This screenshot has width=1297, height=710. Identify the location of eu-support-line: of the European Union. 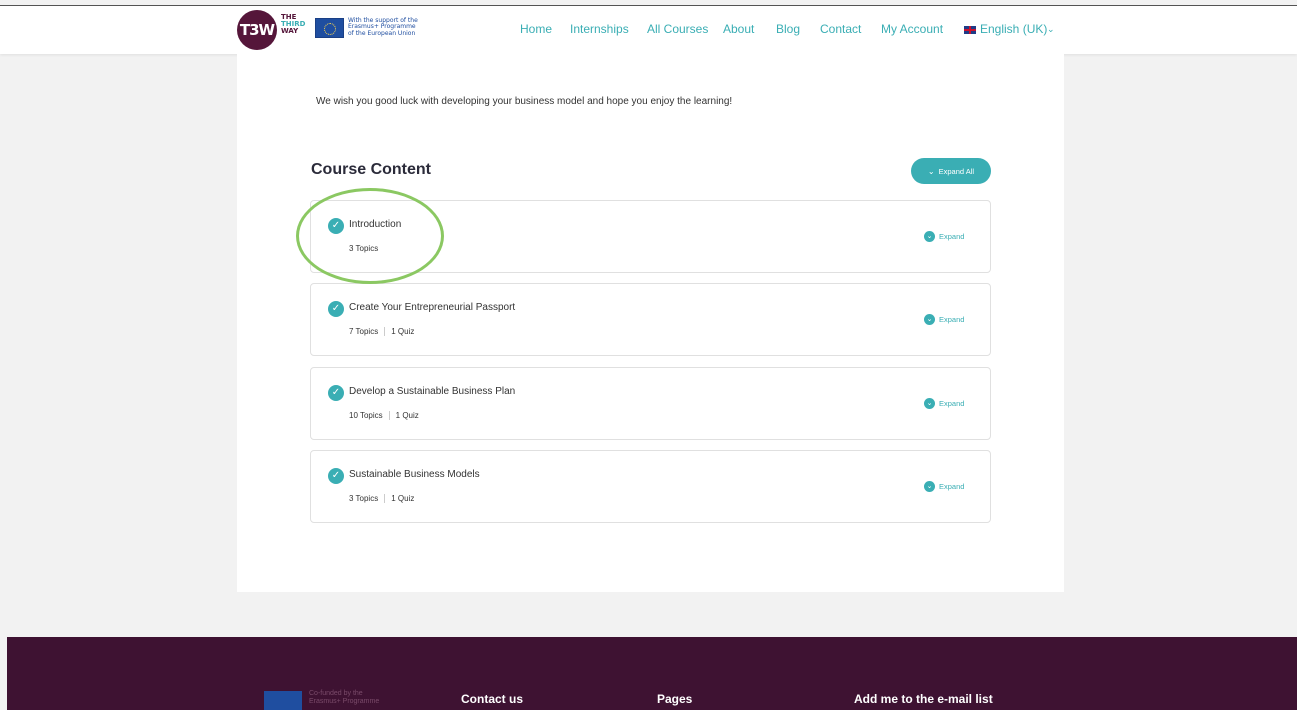
(382, 33).